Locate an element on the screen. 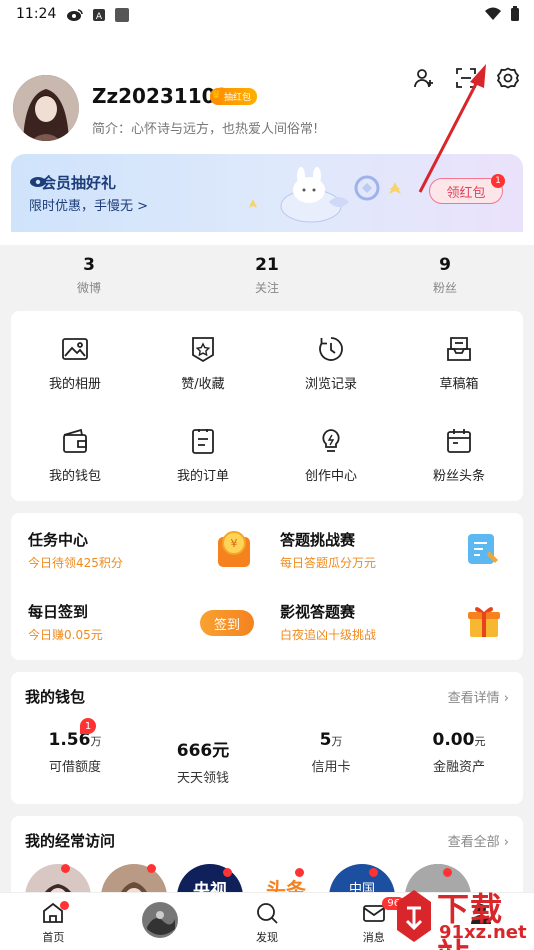  square-notification-icon is located at coordinates (122, 15).